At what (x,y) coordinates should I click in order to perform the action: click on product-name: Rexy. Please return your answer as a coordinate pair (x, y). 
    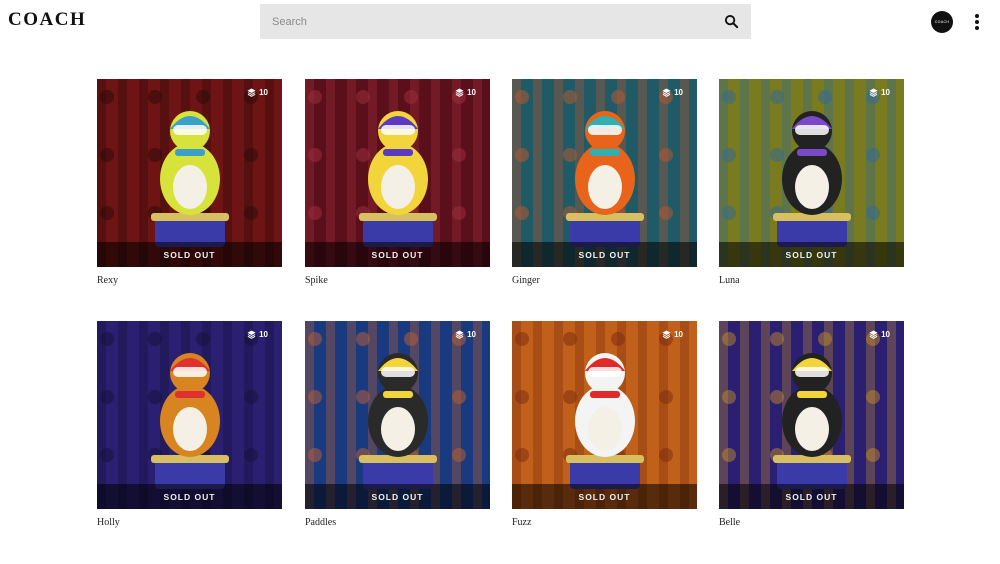
    Looking at the image, I should click on (189, 281).